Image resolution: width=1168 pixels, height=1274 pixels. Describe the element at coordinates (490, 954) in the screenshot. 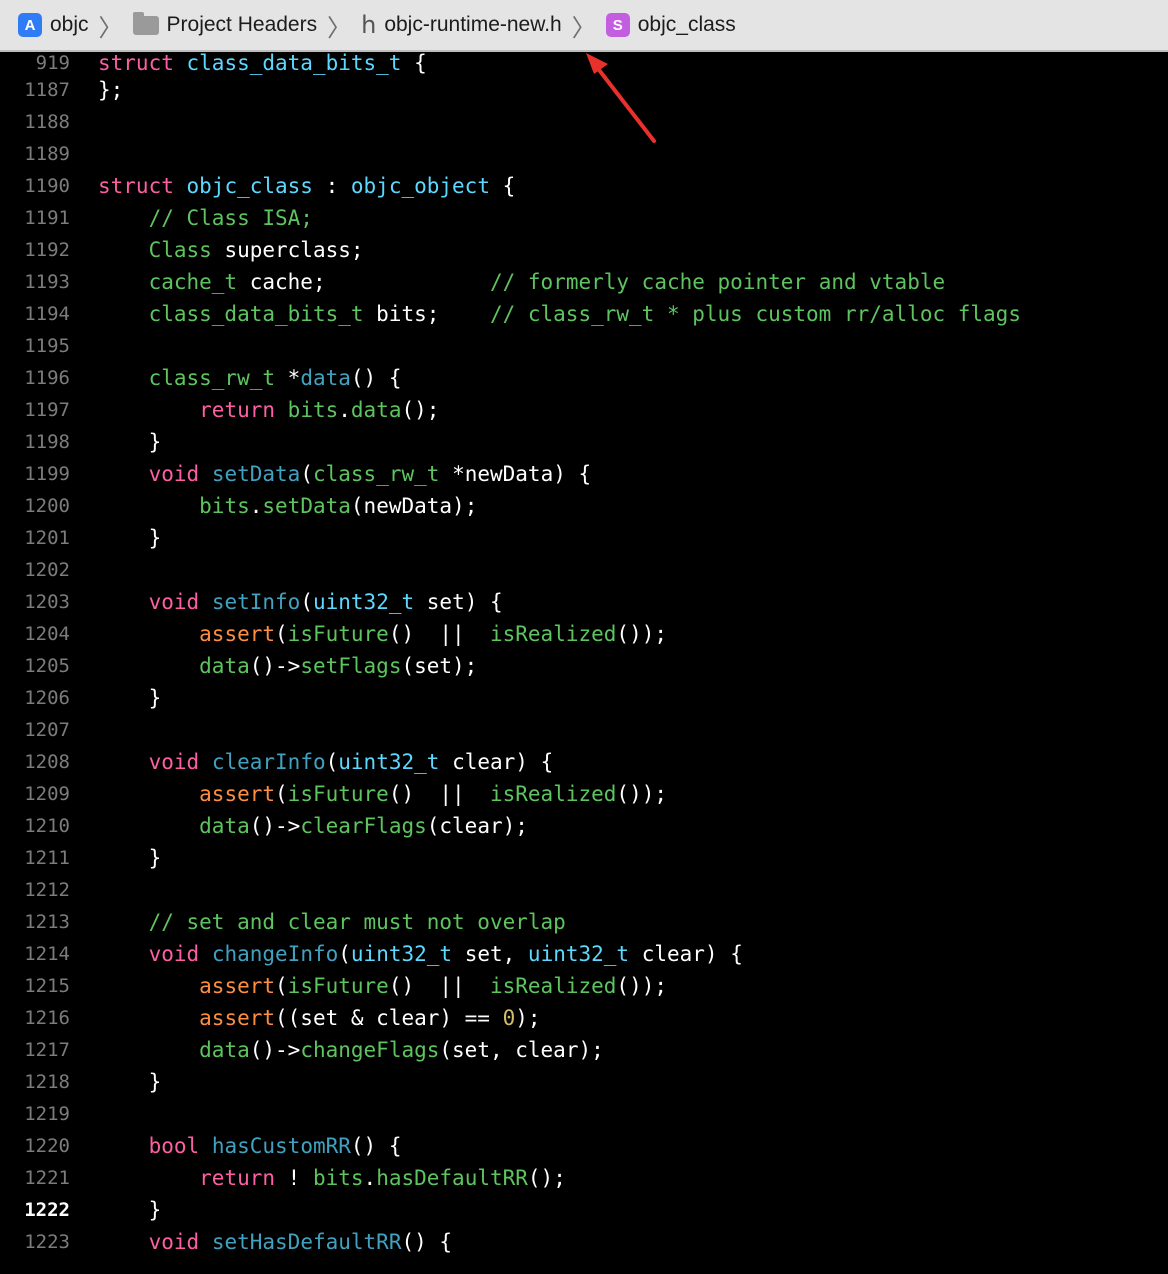

I see `code-token: set,` at that location.